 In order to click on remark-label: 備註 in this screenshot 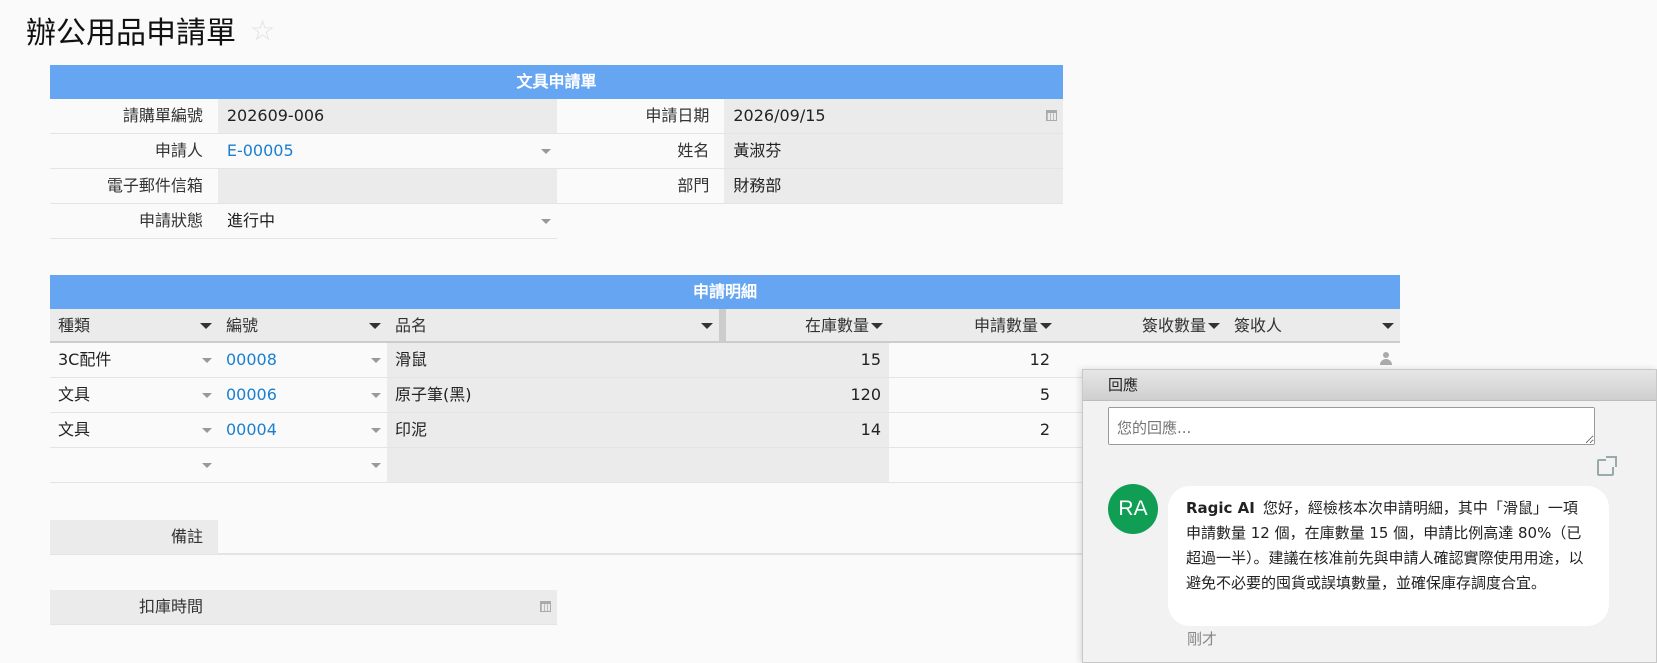, I will do `click(134, 537)`.